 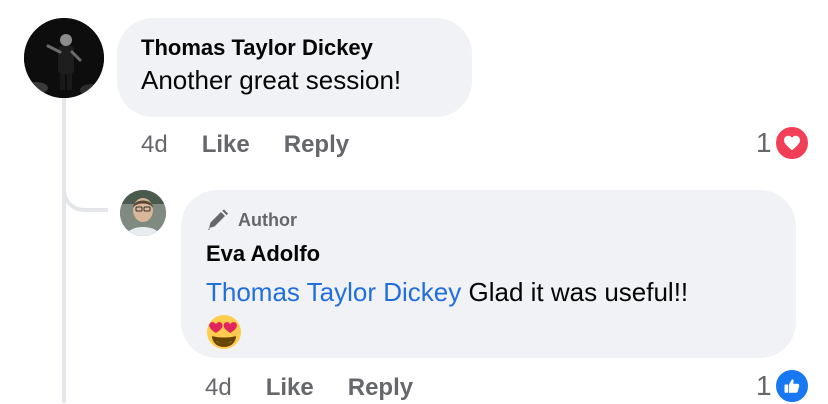 What do you see at coordinates (218, 388) in the screenshot?
I see `reply-timestamp: 4d` at bounding box center [218, 388].